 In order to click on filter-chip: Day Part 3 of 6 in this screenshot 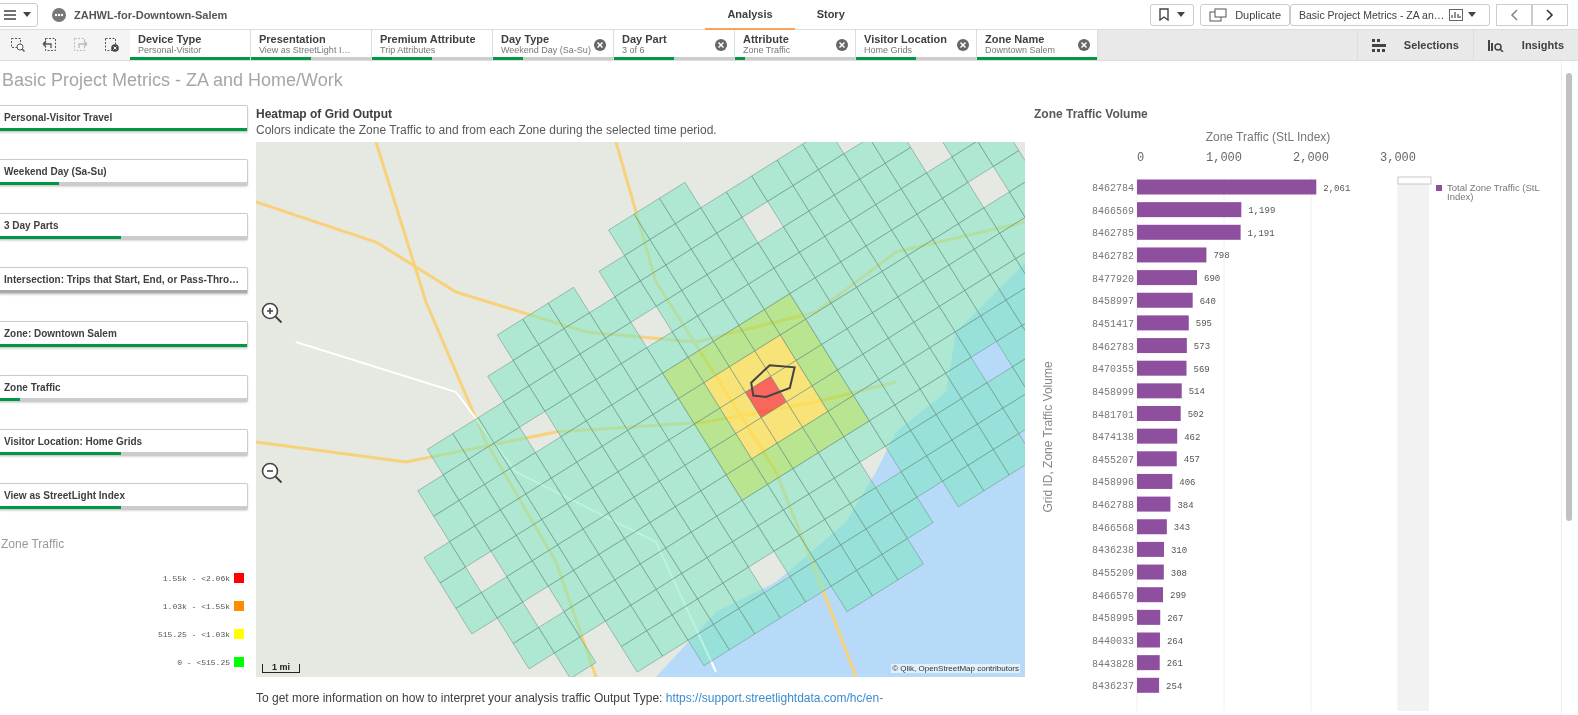, I will do `click(674, 45)`.